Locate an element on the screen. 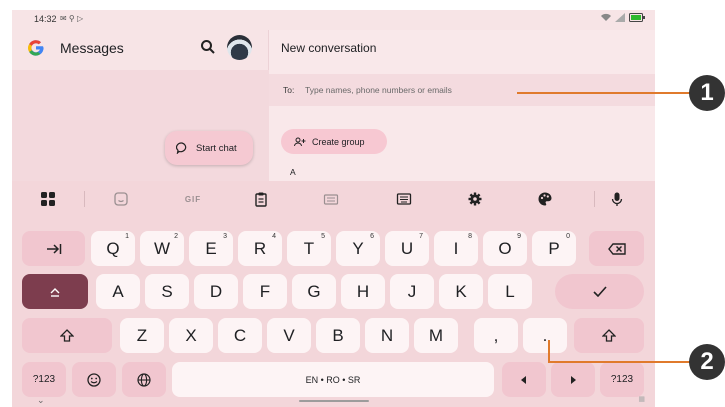 The height and width of the screenshot is (407, 725). home-gesture-handle is located at coordinates (334, 401).